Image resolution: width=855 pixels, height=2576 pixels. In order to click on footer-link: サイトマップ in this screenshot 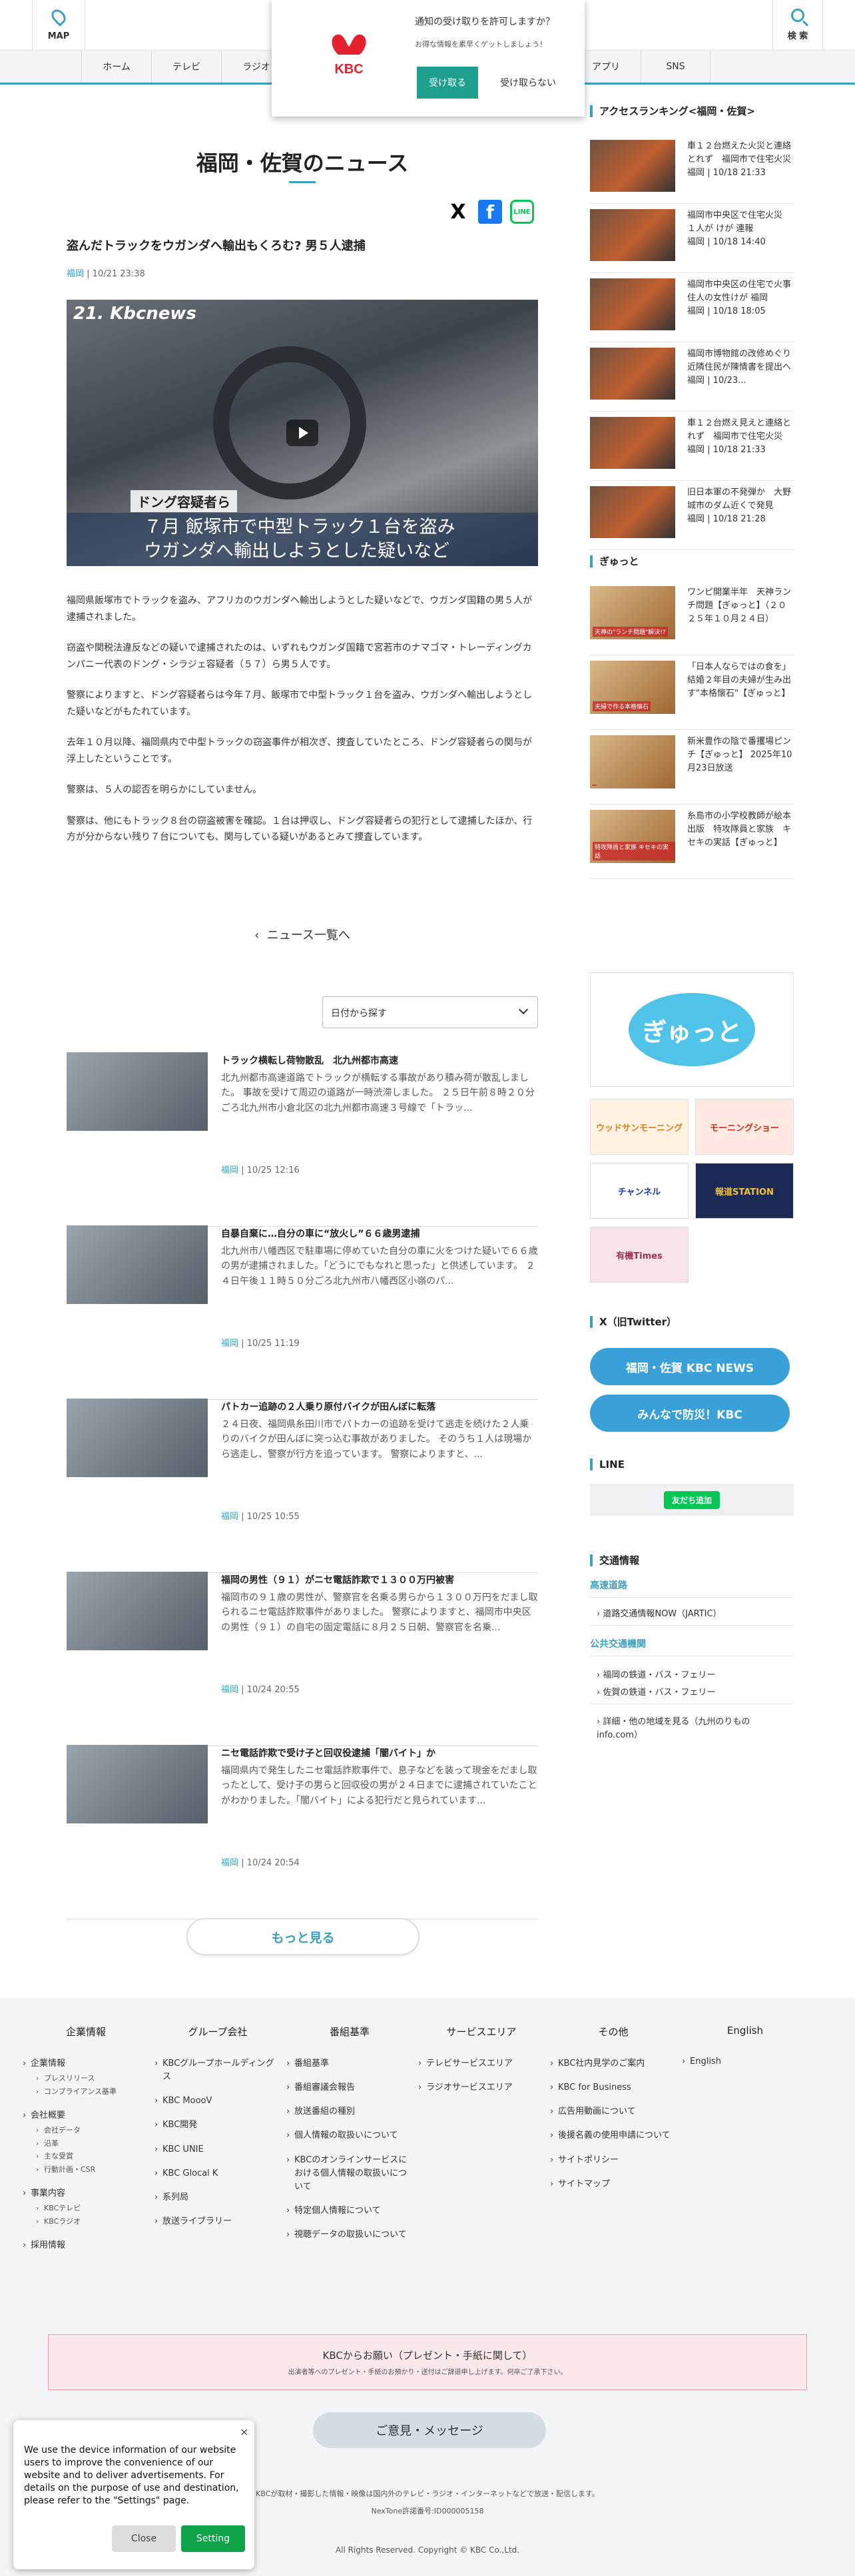, I will do `click(613, 2184)`.